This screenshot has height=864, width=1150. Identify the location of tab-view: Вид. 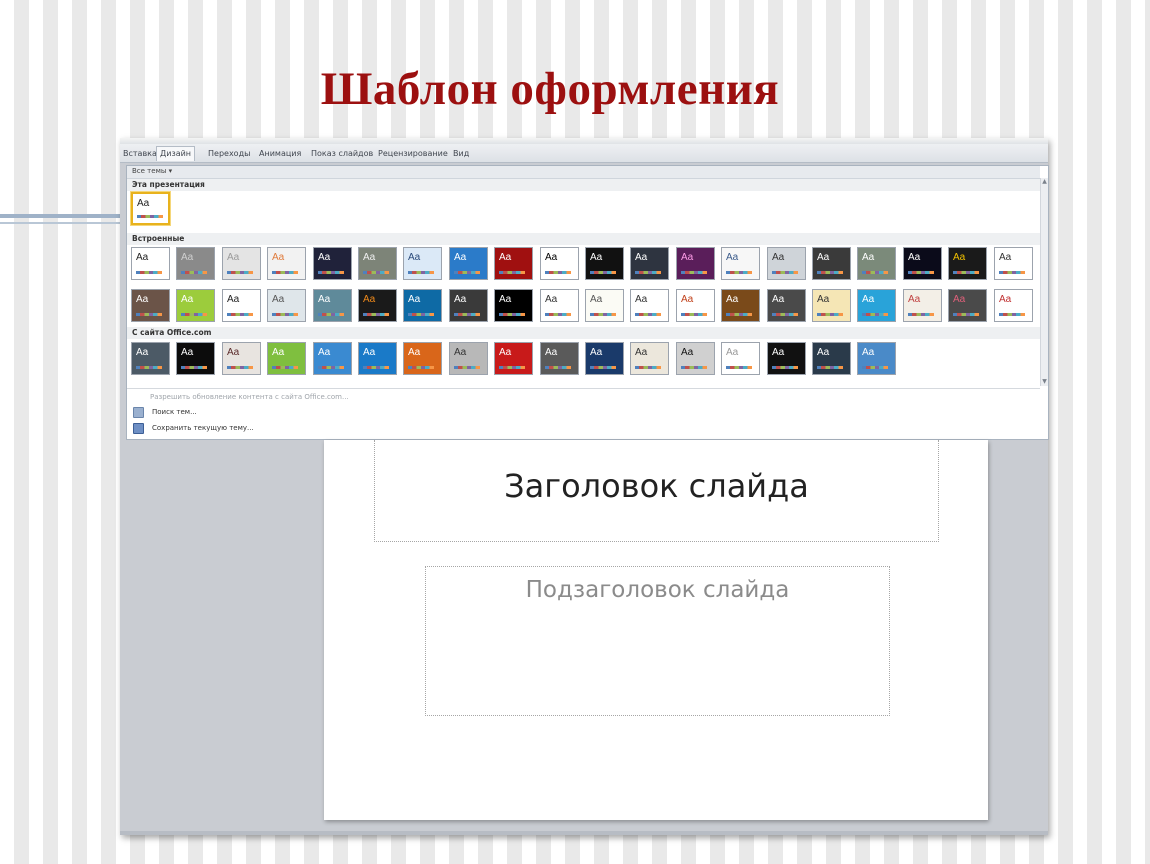
(461, 154).